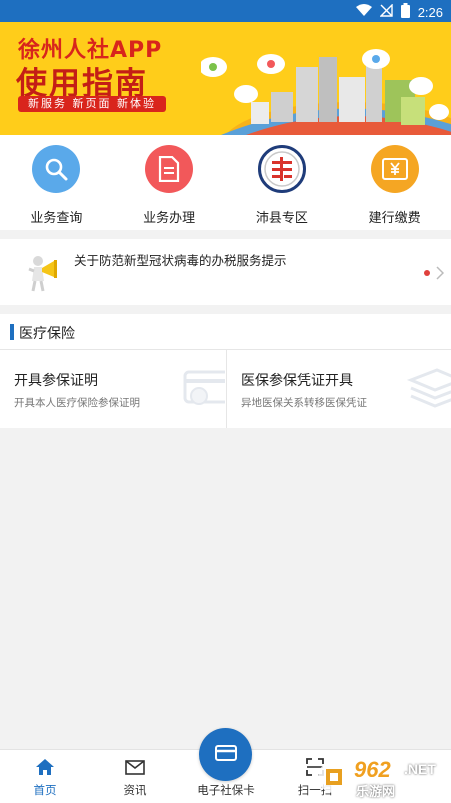 This screenshot has height=803, width=451. I want to click on status-bar: 2:26, so click(225, 11).